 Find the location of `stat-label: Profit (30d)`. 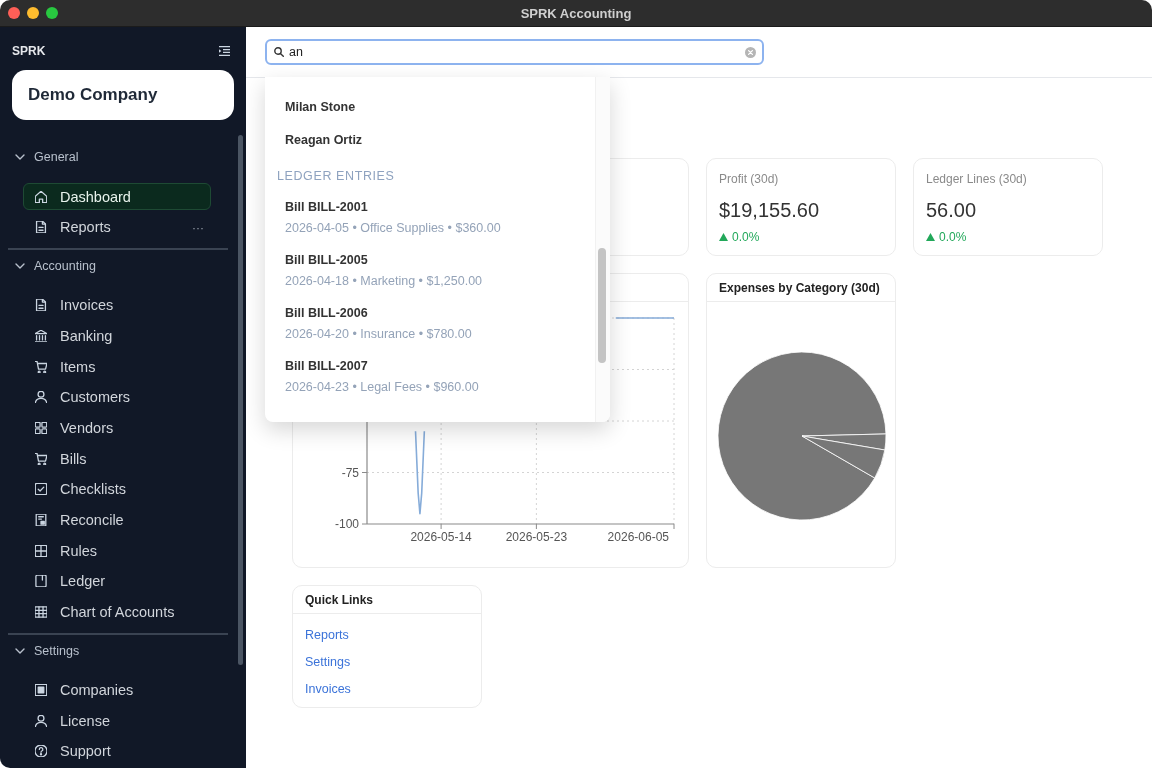

stat-label: Profit (30d) is located at coordinates (749, 179).